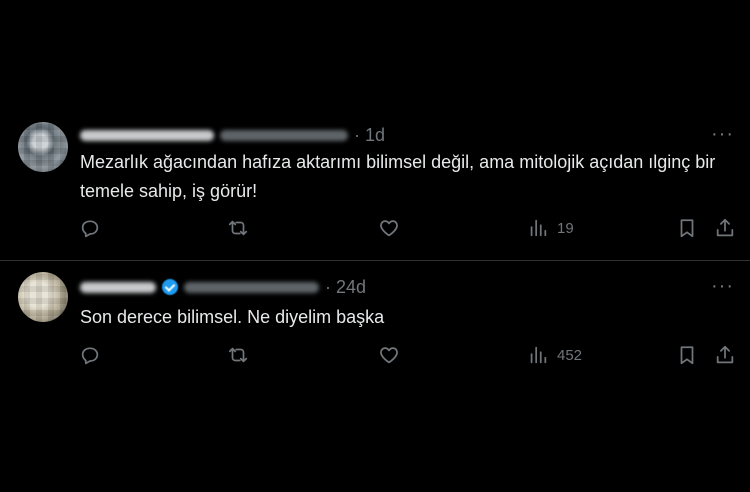 The height and width of the screenshot is (492, 750). What do you see at coordinates (375, 231) in the screenshot?
I see `action-bar: 19` at bounding box center [375, 231].